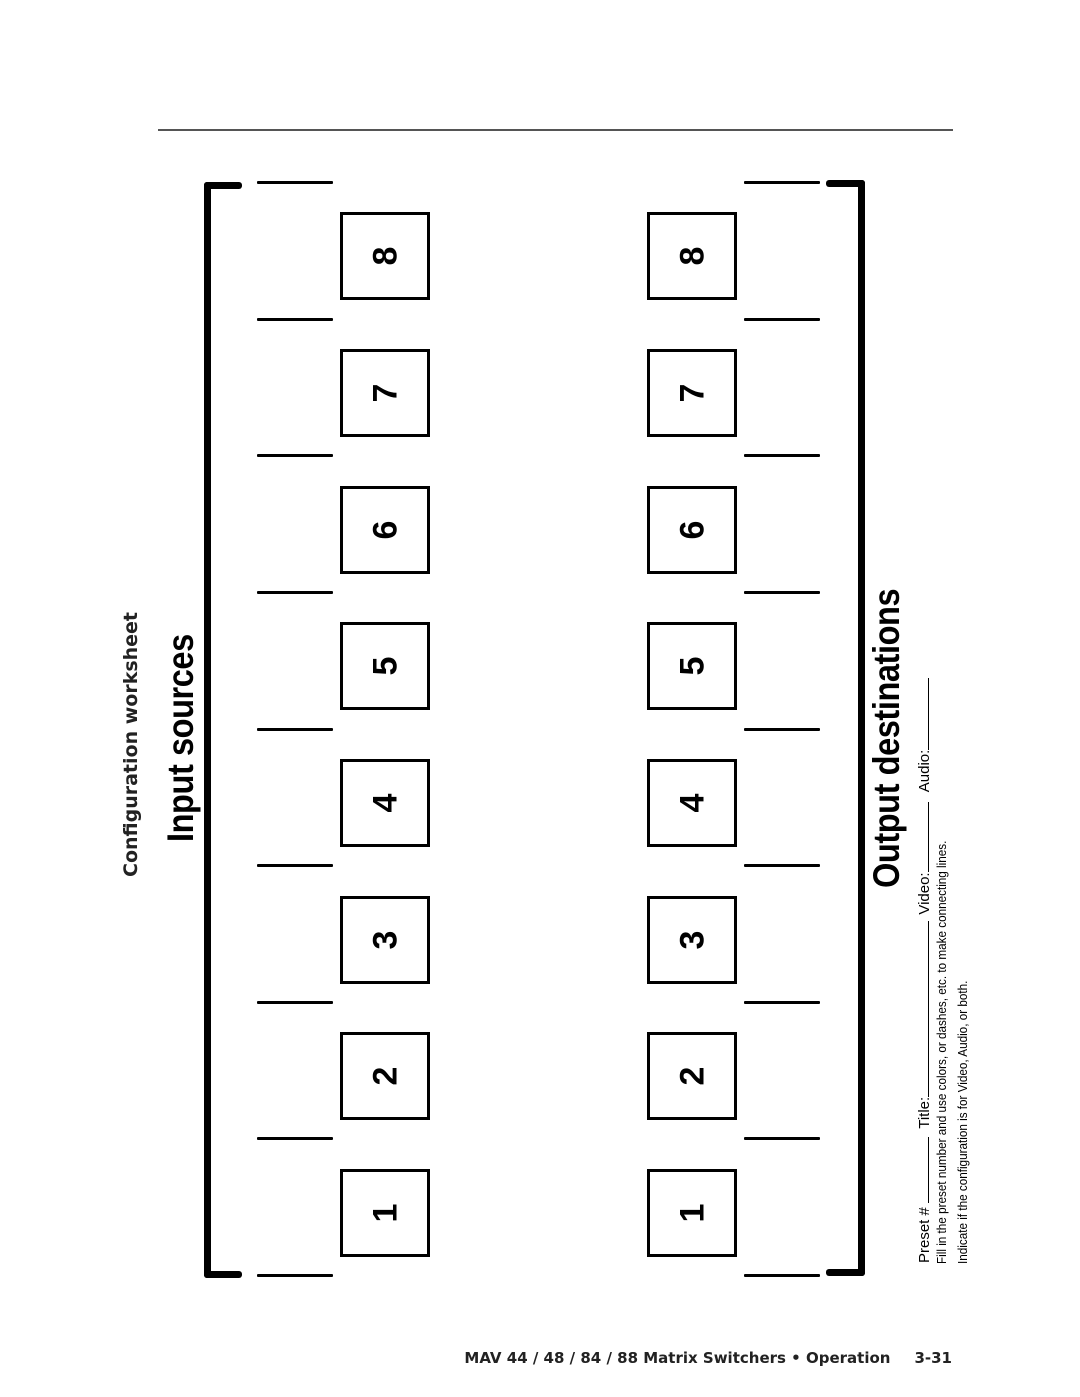  I want to click on input-number: 1, so click(384, 1213).